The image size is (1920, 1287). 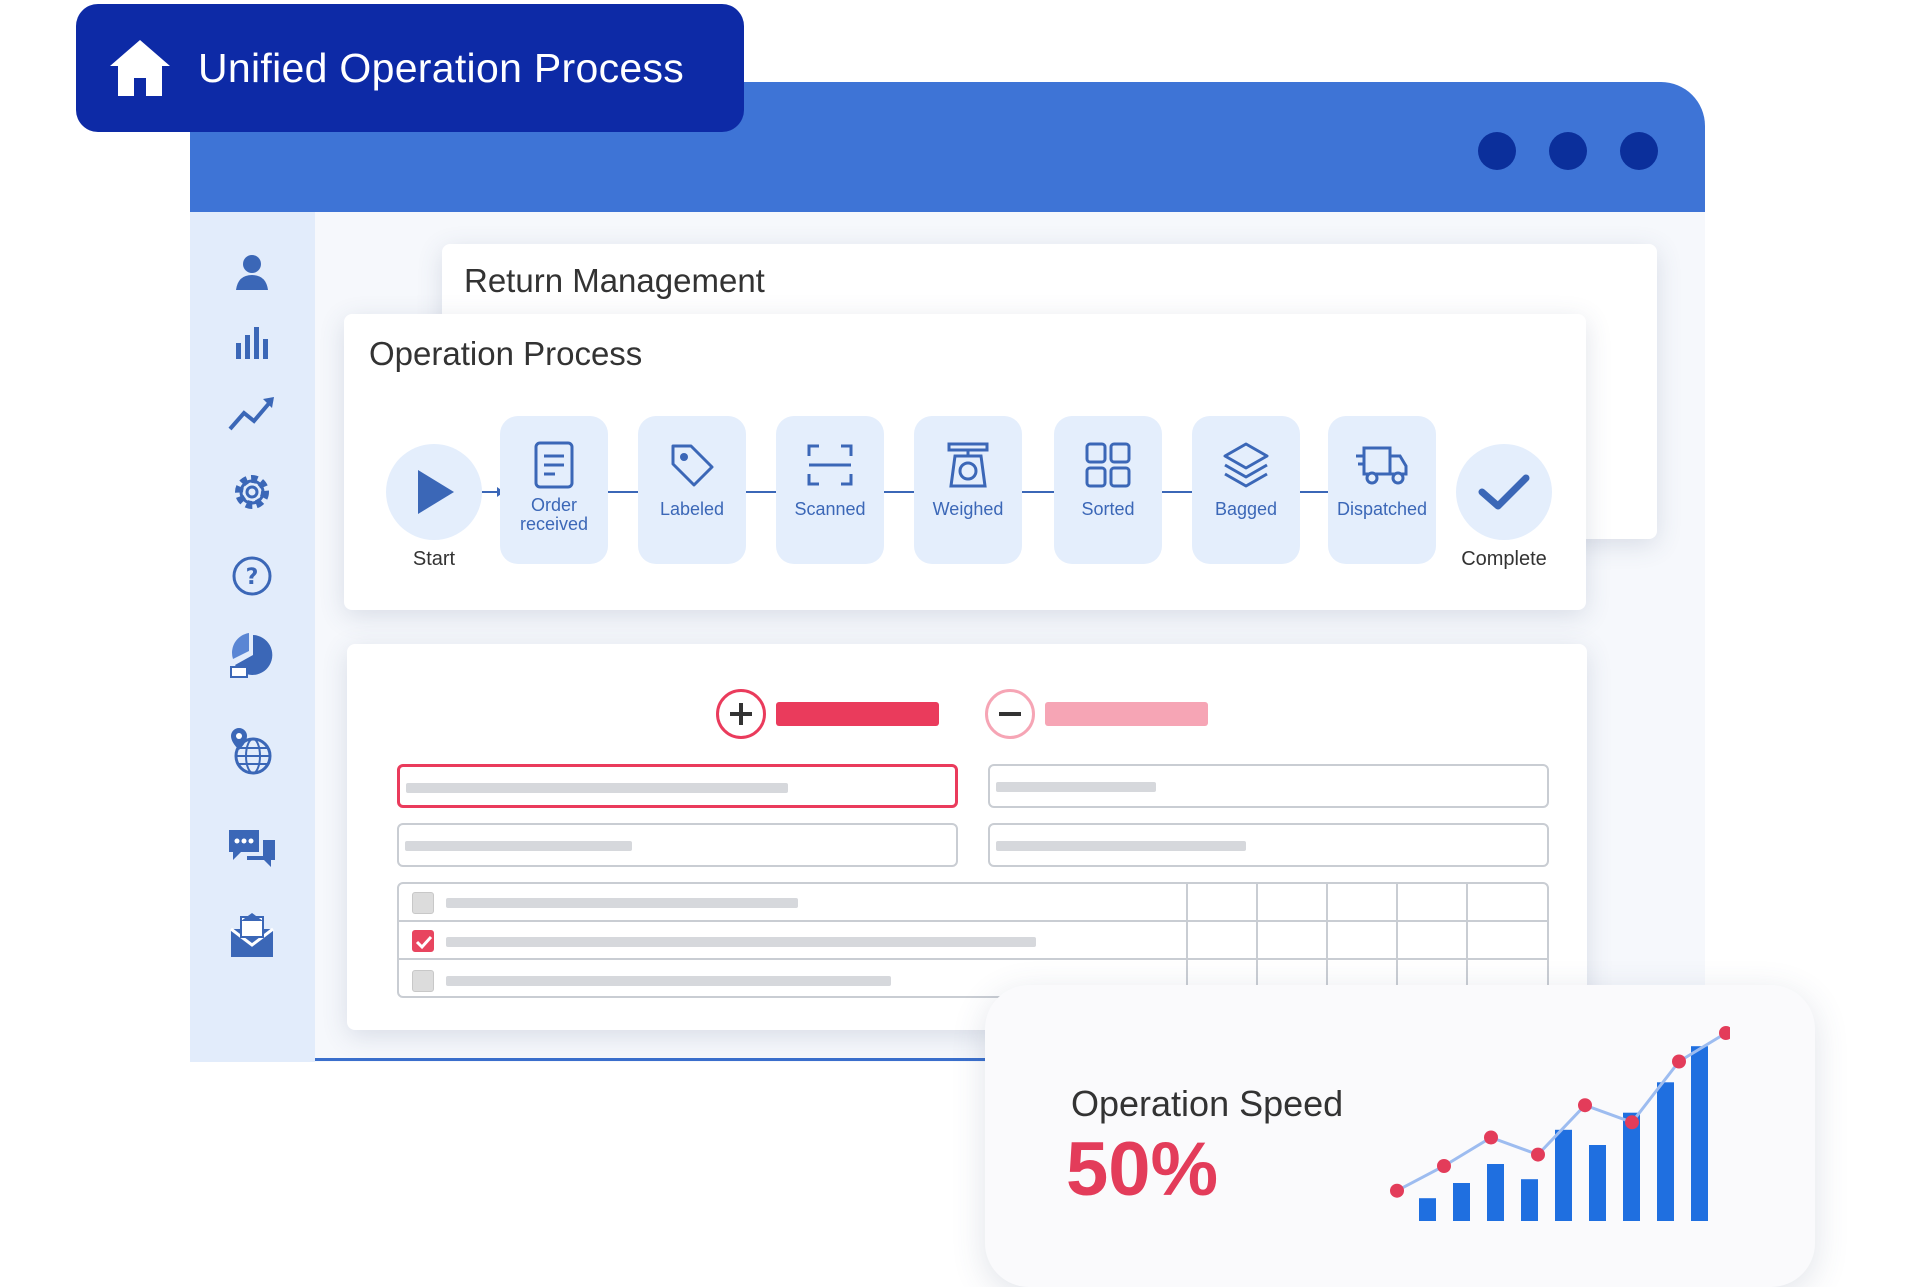 I want to click on operation-process-title: Operation Process, so click(x=506, y=353).